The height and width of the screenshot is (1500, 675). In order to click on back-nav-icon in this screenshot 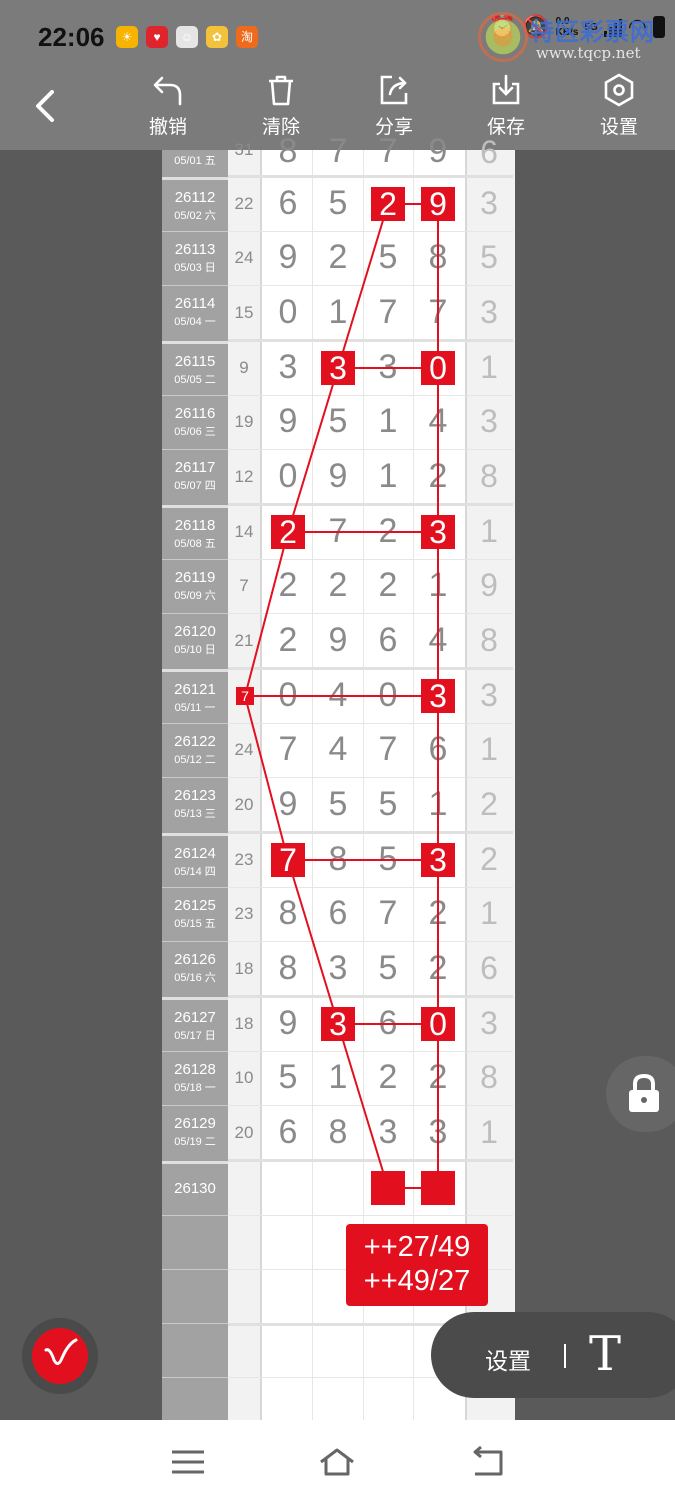, I will do `click(487, 1462)`.